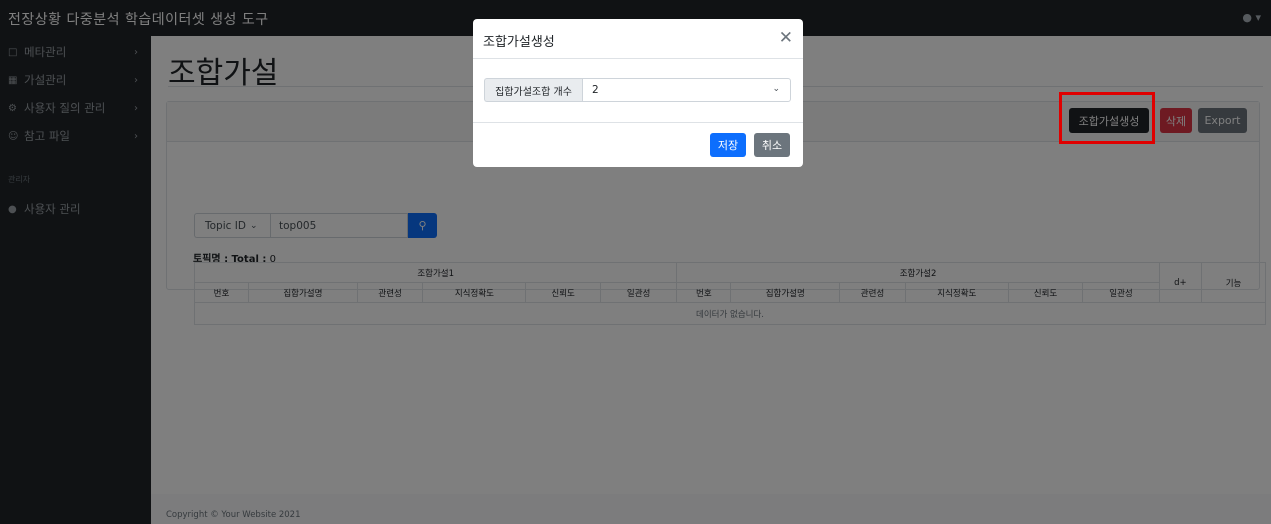 Image resolution: width=1271 pixels, height=524 pixels. I want to click on combination-count-label: 집합가설조합 개수, so click(533, 90).